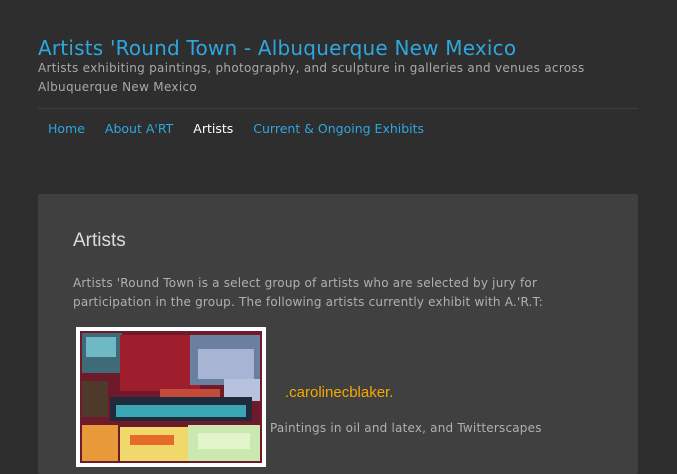 The image size is (677, 474). I want to click on nav-item-exhibits: Current & Ongoing Exhibits, so click(338, 129).